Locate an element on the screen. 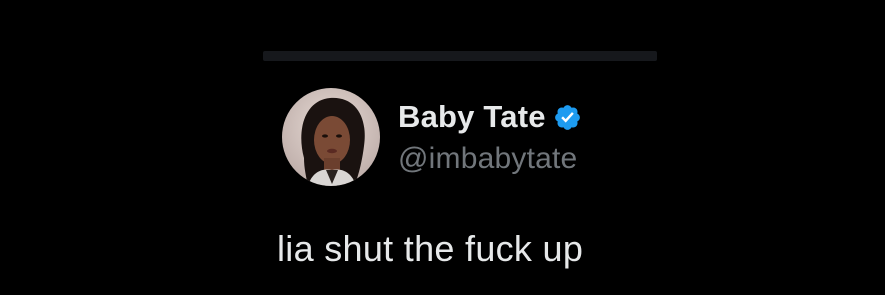 Image resolution: width=885 pixels, height=295 pixels. avatar-photo-icon is located at coordinates (331, 137).